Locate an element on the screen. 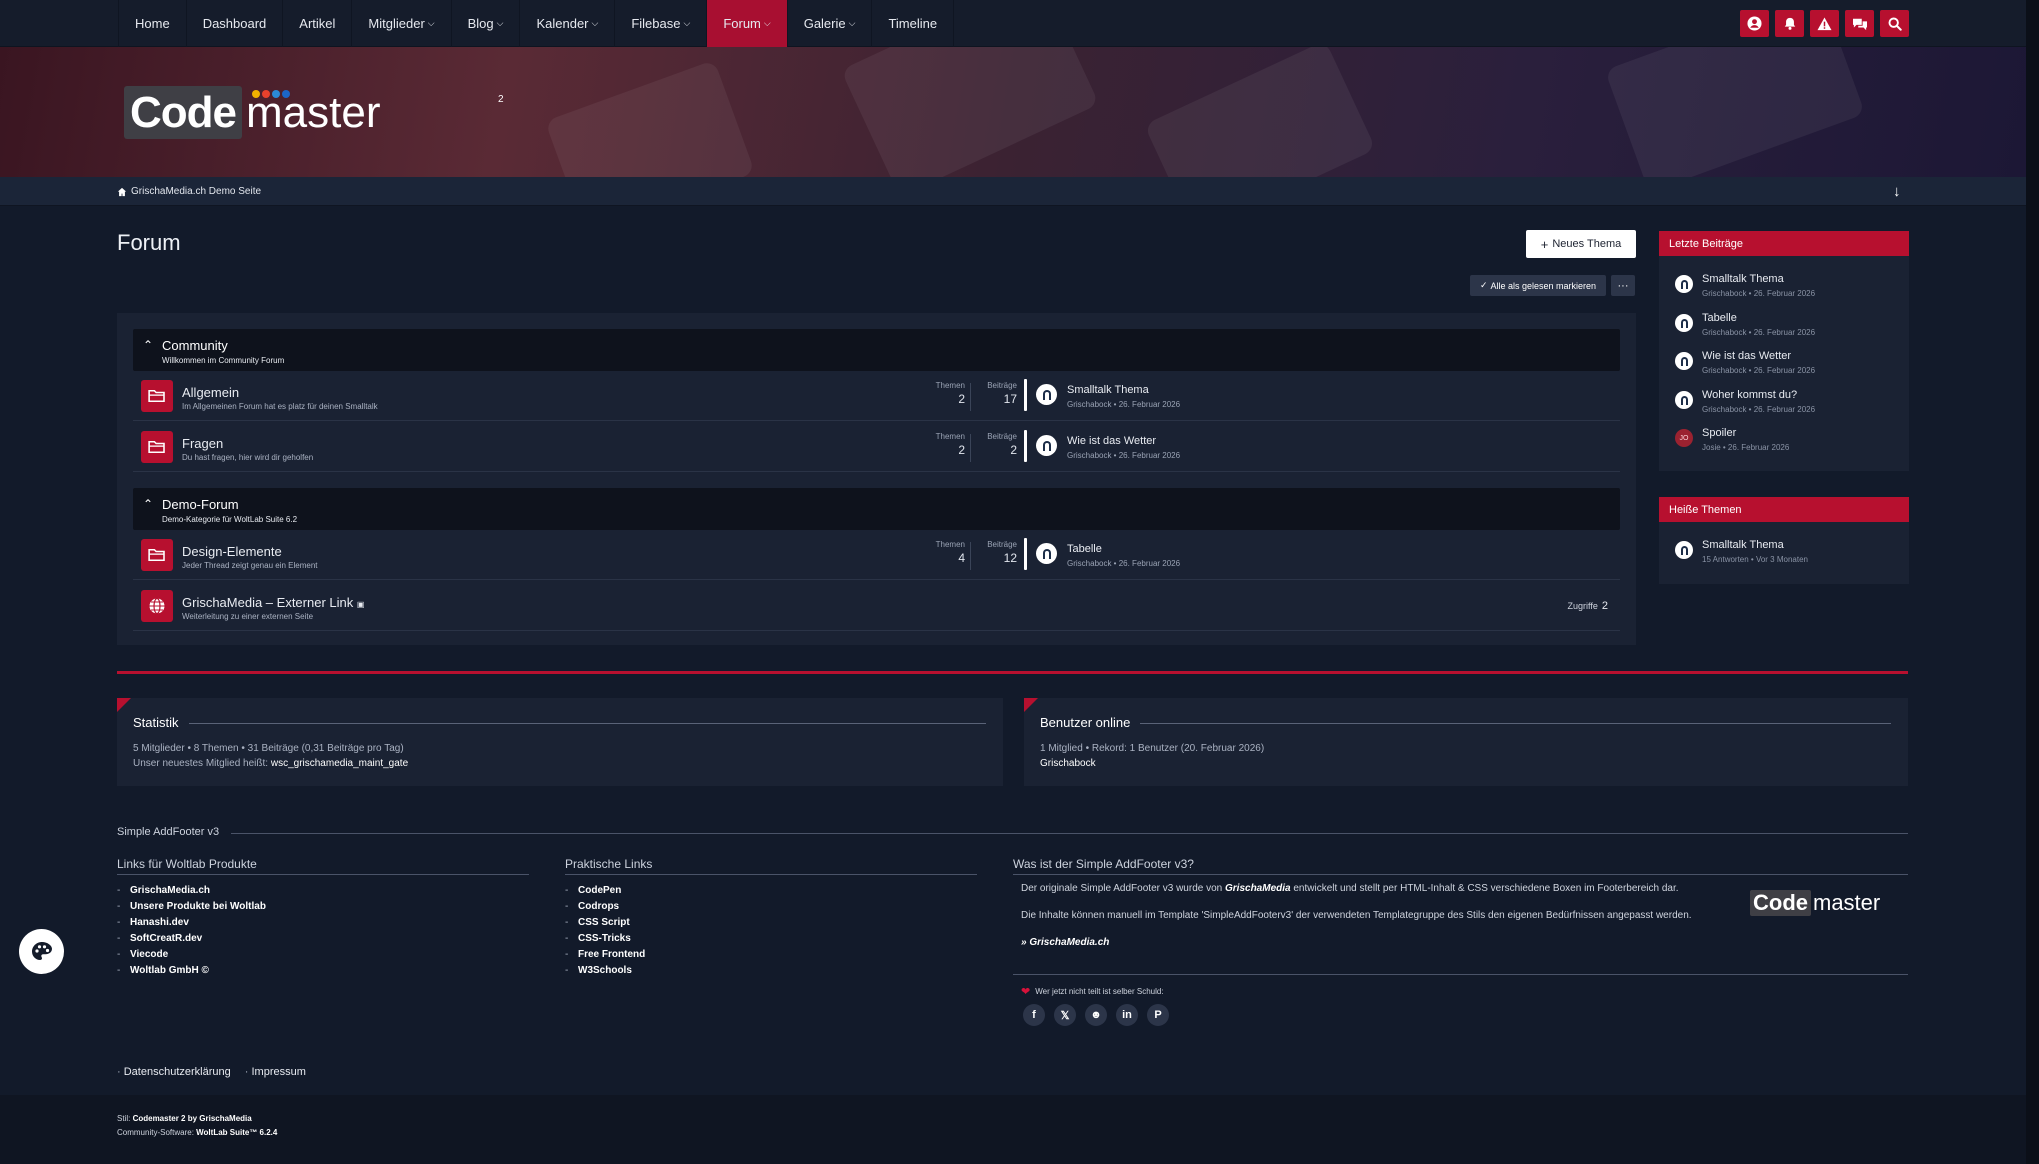  nav-label: Mitglieder is located at coordinates (396, 23).